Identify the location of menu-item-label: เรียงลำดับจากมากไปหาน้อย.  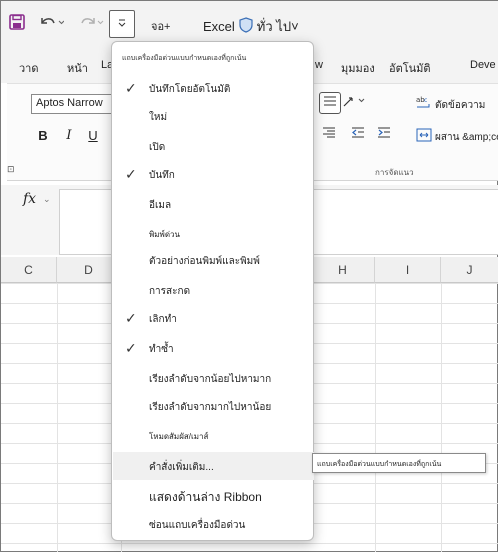
(210, 407).